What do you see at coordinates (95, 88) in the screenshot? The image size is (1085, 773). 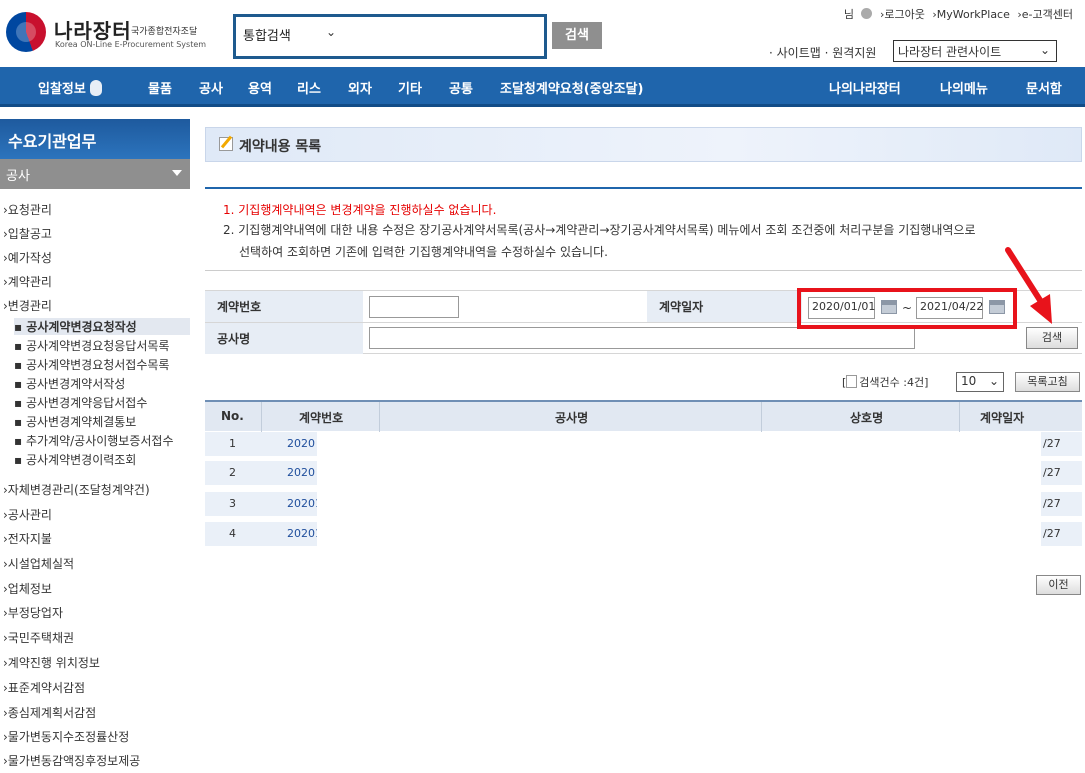 I see `mouse-icon` at bounding box center [95, 88].